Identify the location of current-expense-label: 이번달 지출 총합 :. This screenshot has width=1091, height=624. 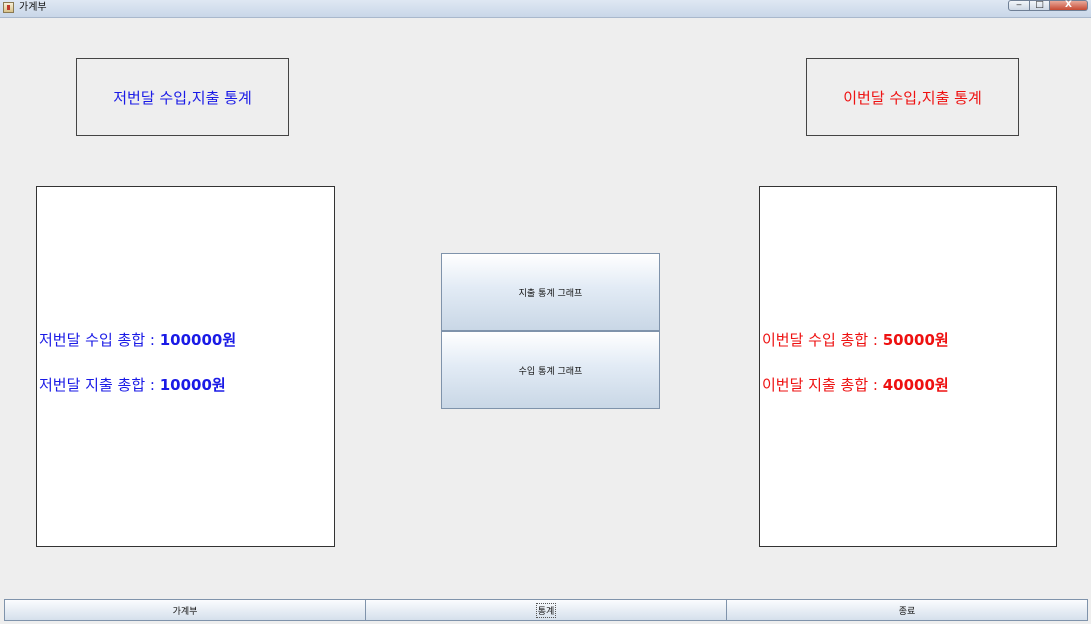
(822, 385).